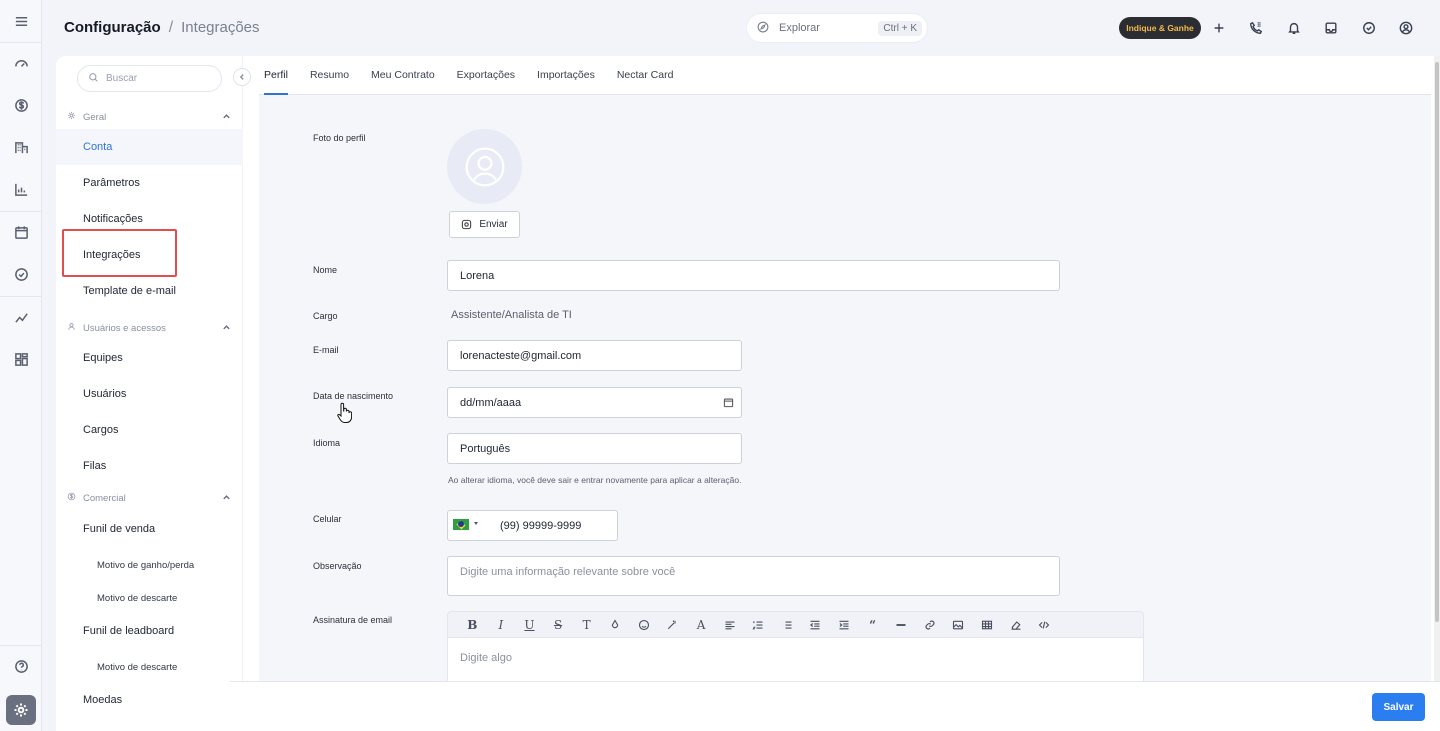 This screenshot has height=731, width=1440. Describe the element at coordinates (615, 625) in the screenshot. I see `text-color-icon` at that location.